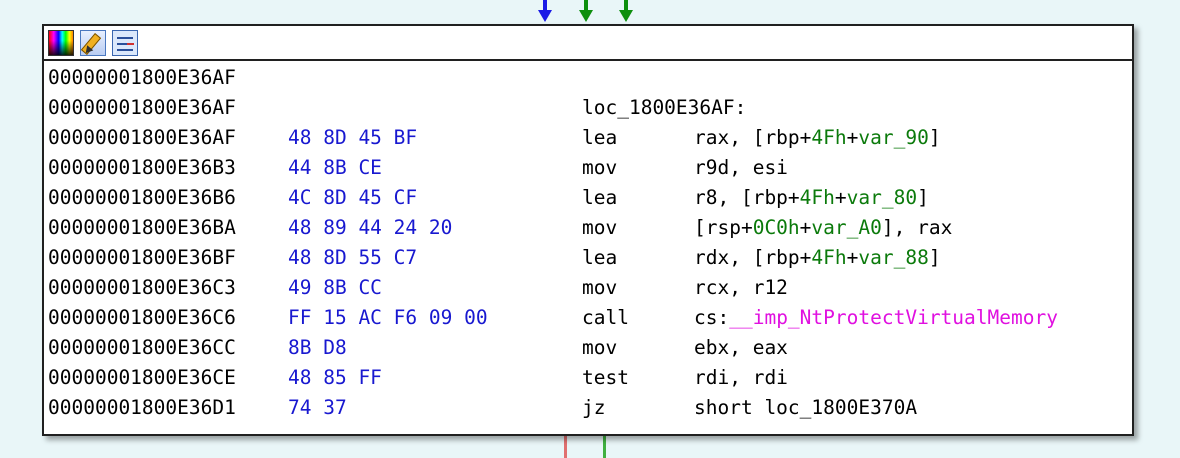 This screenshot has height=458, width=1180. What do you see at coordinates (353, 257) in the screenshot?
I see `opcode-bytes: 48 8D 55 C7` at bounding box center [353, 257].